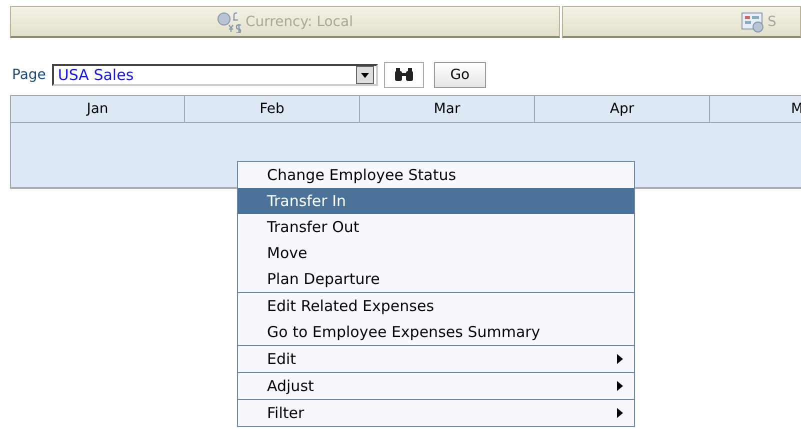 The image size is (801, 429). What do you see at coordinates (215, 75) in the screenshot?
I see `page-dropdown: USA Sales` at bounding box center [215, 75].